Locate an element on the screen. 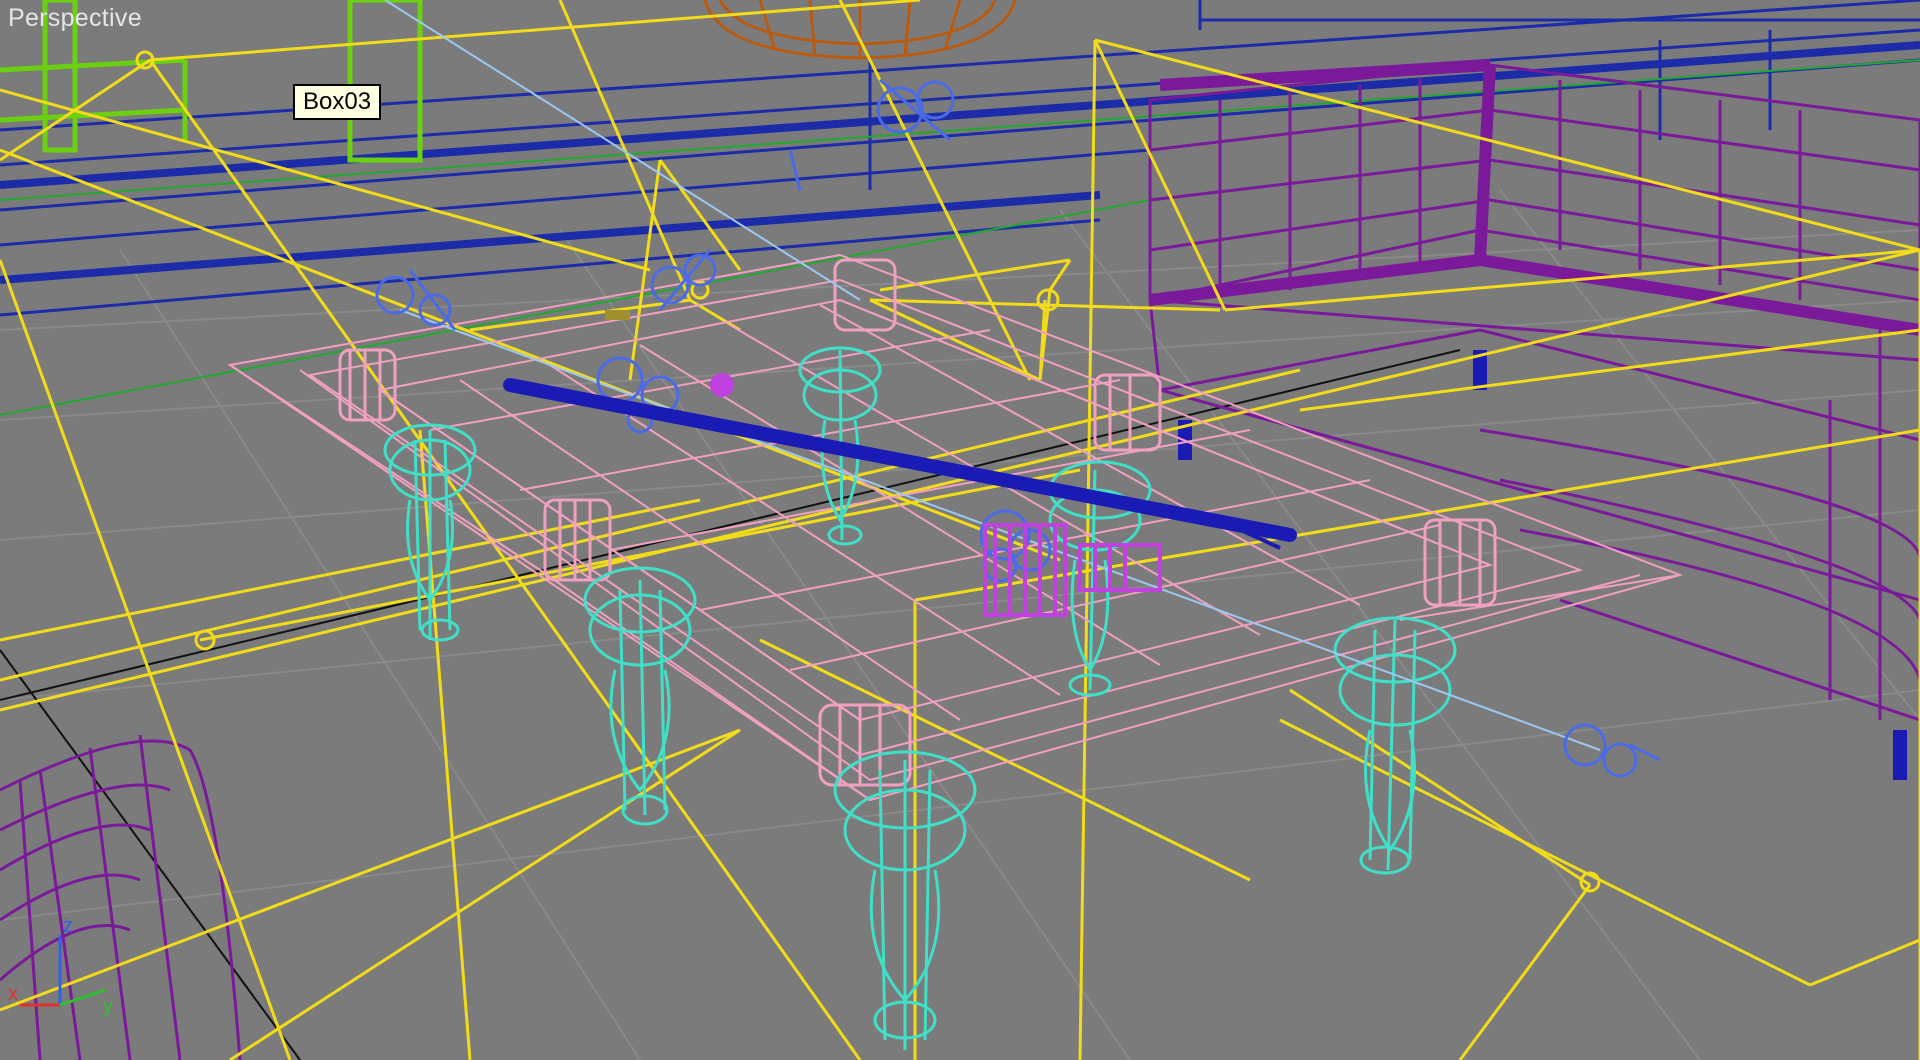 The width and height of the screenshot is (1920, 1060). viewport-label: Perspective is located at coordinates (75, 18).